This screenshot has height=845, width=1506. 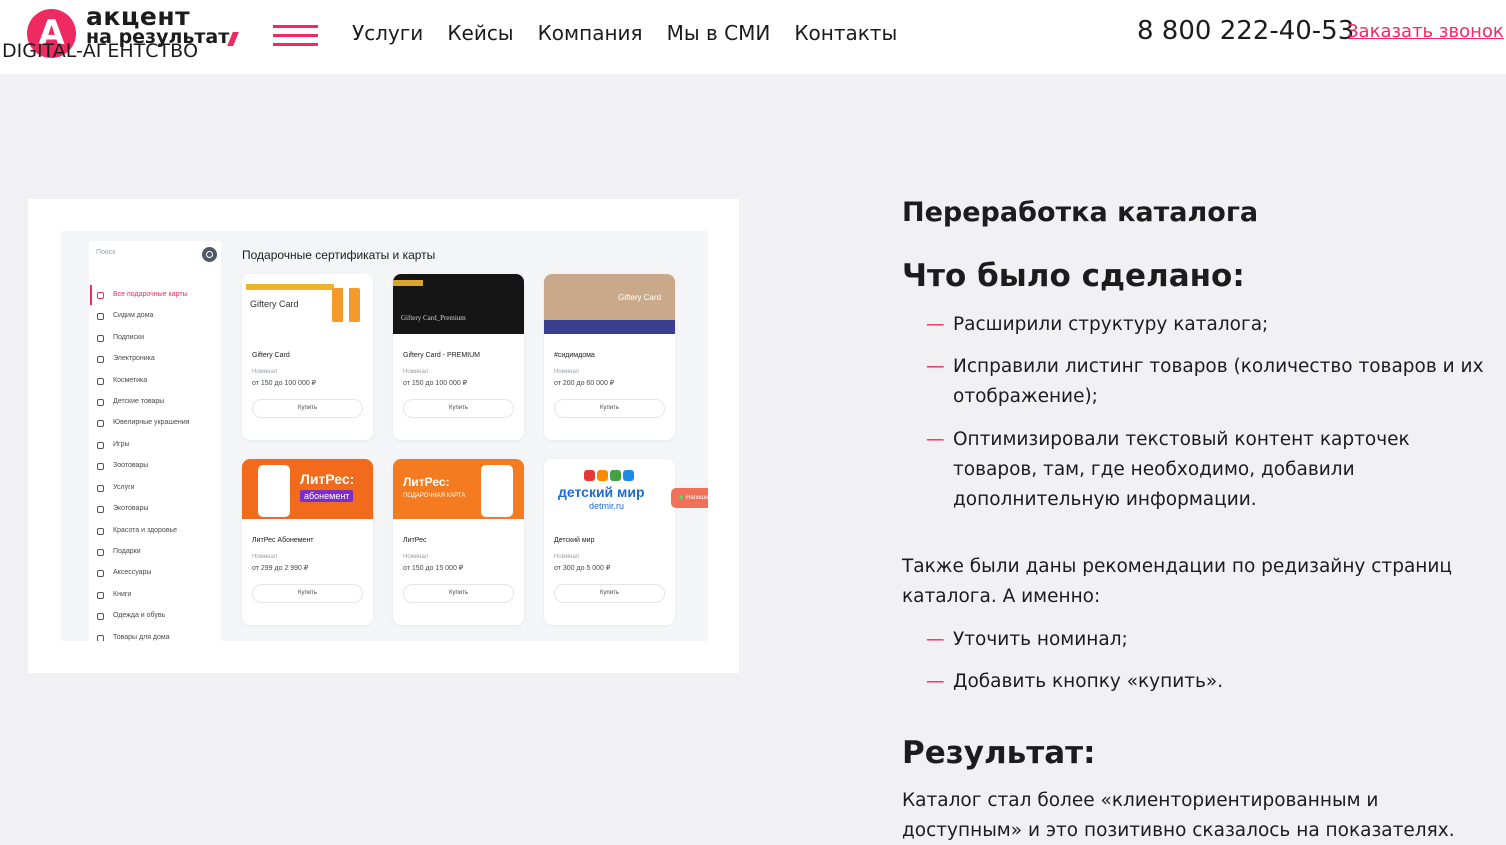 I want to click on card-image: Giftery Card_Premium, so click(x=458, y=304).